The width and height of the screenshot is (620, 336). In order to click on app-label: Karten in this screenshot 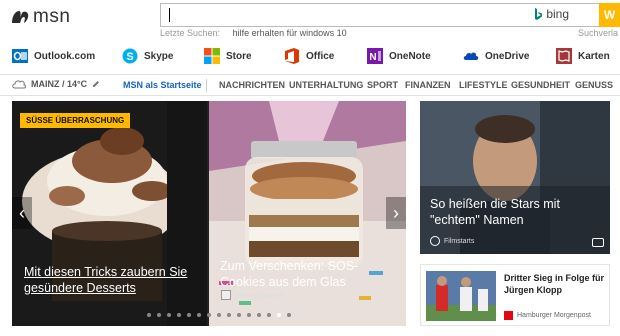, I will do `click(594, 56)`.